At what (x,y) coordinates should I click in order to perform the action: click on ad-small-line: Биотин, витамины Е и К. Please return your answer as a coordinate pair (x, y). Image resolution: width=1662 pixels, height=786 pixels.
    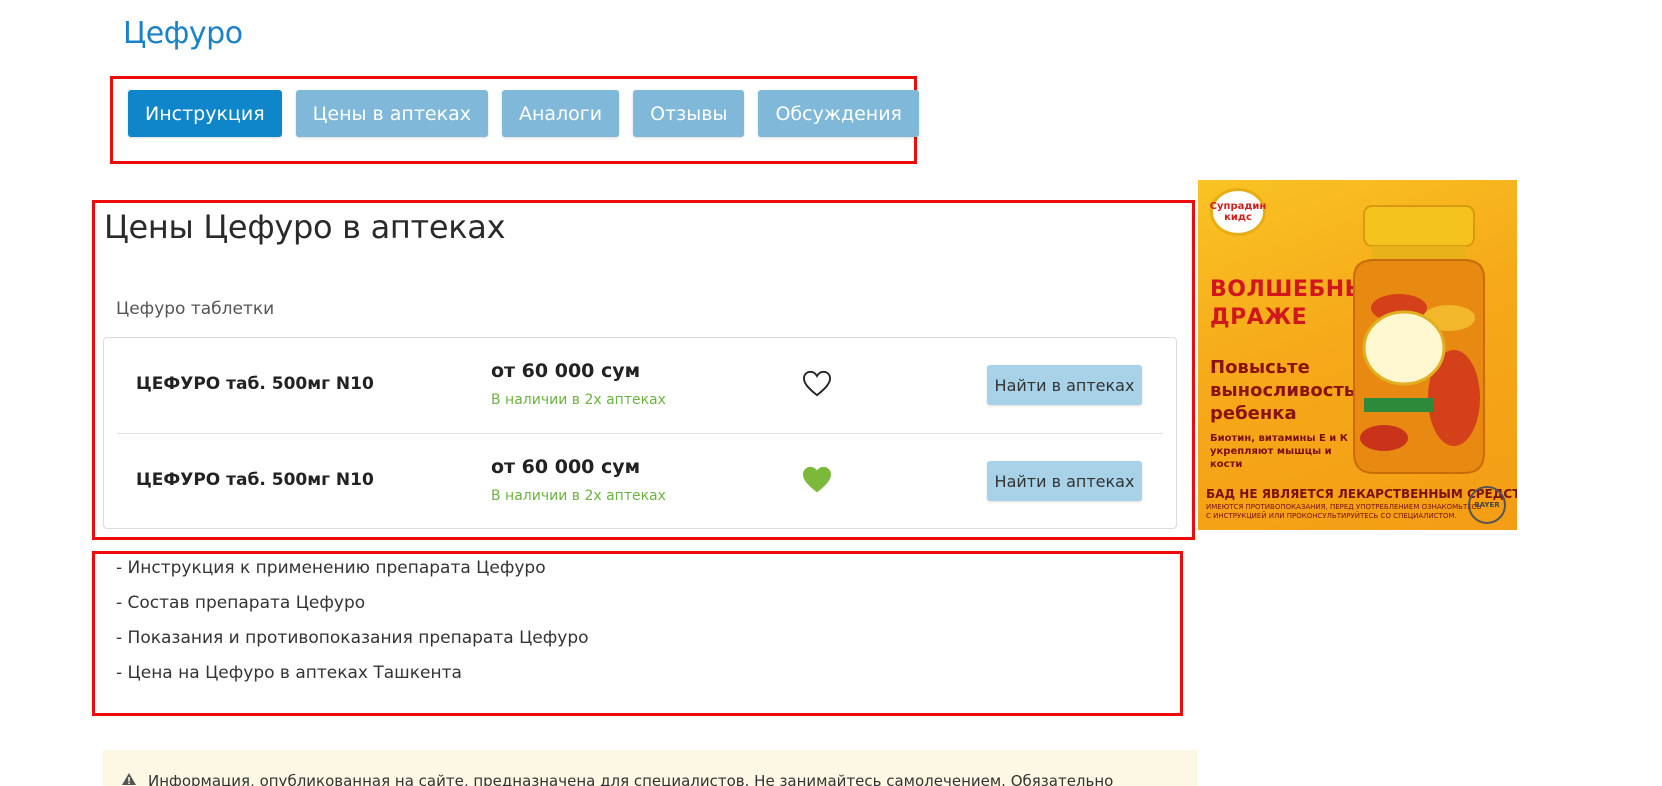
    Looking at the image, I should click on (1279, 438).